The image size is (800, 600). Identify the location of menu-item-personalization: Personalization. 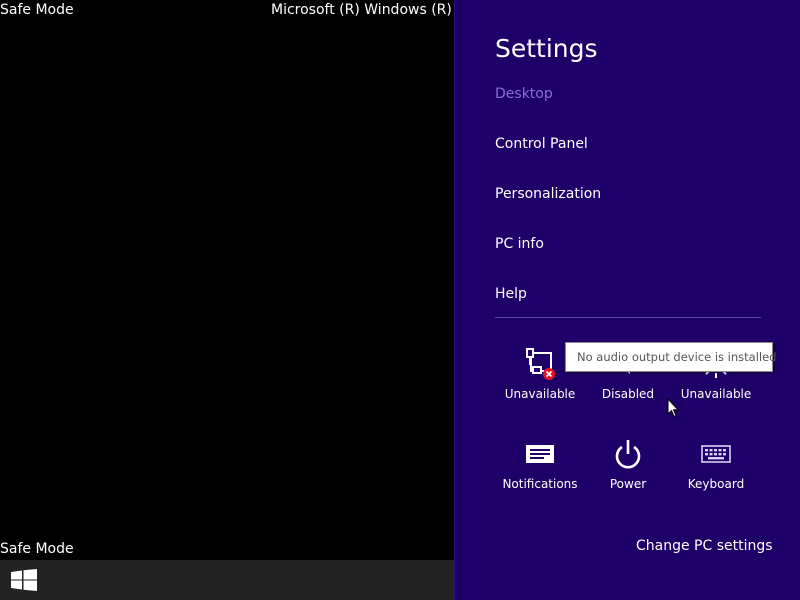
(548, 194).